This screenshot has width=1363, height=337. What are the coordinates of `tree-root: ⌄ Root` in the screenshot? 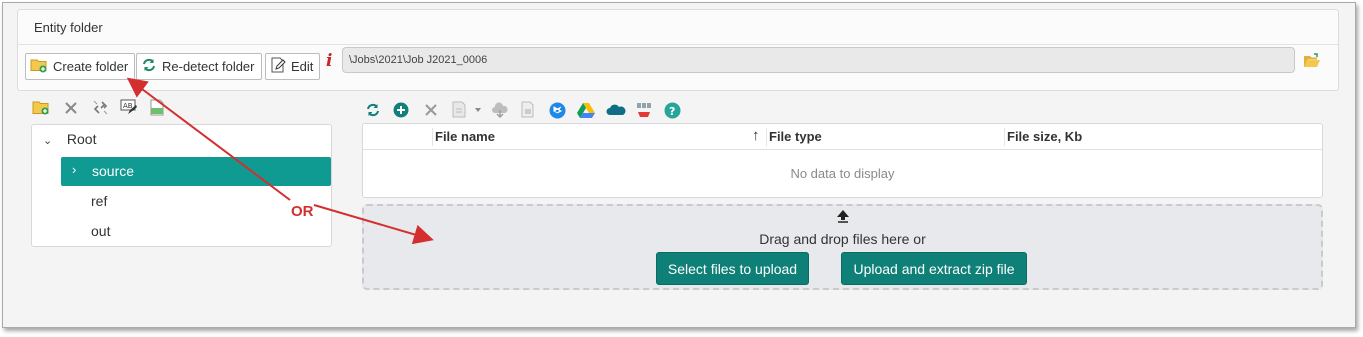 It's located at (69, 139).